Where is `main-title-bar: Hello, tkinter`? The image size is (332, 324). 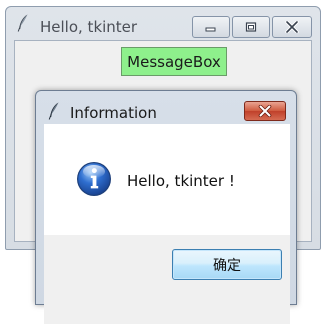 main-title-bar: Hello, tkinter is located at coordinates (163, 23).